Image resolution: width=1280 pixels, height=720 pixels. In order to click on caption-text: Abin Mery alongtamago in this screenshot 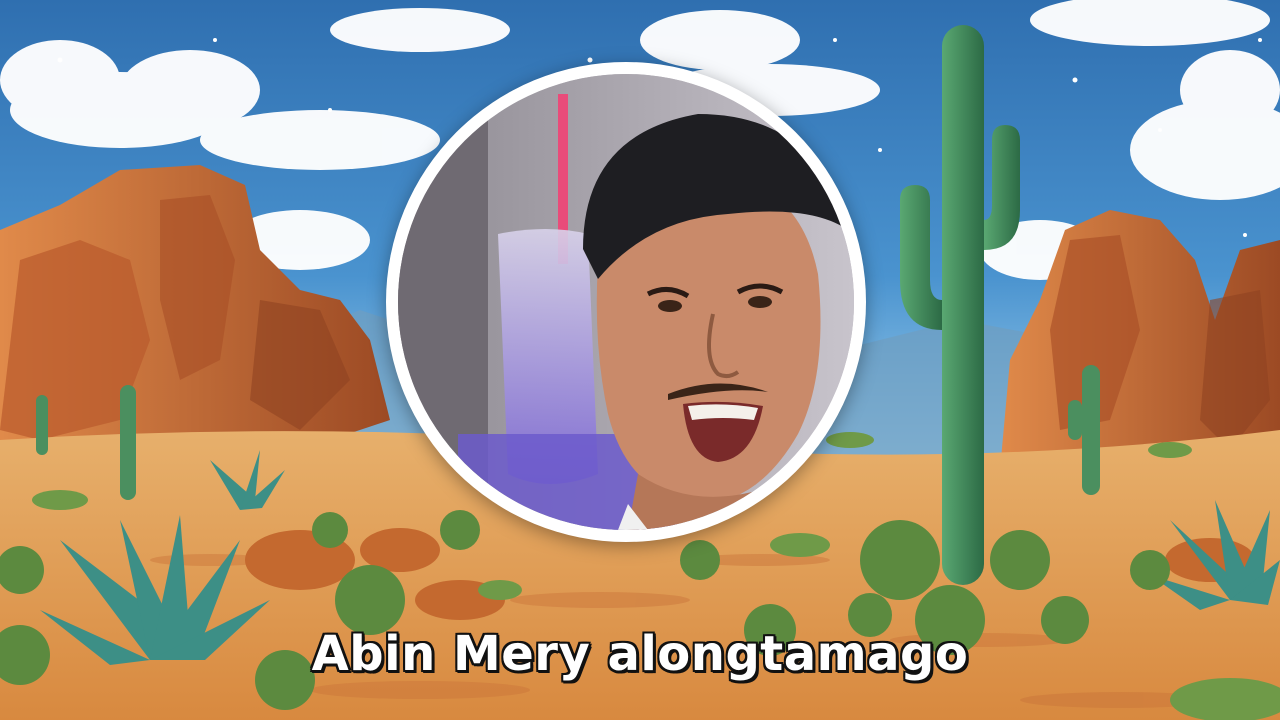, I will do `click(640, 654)`.